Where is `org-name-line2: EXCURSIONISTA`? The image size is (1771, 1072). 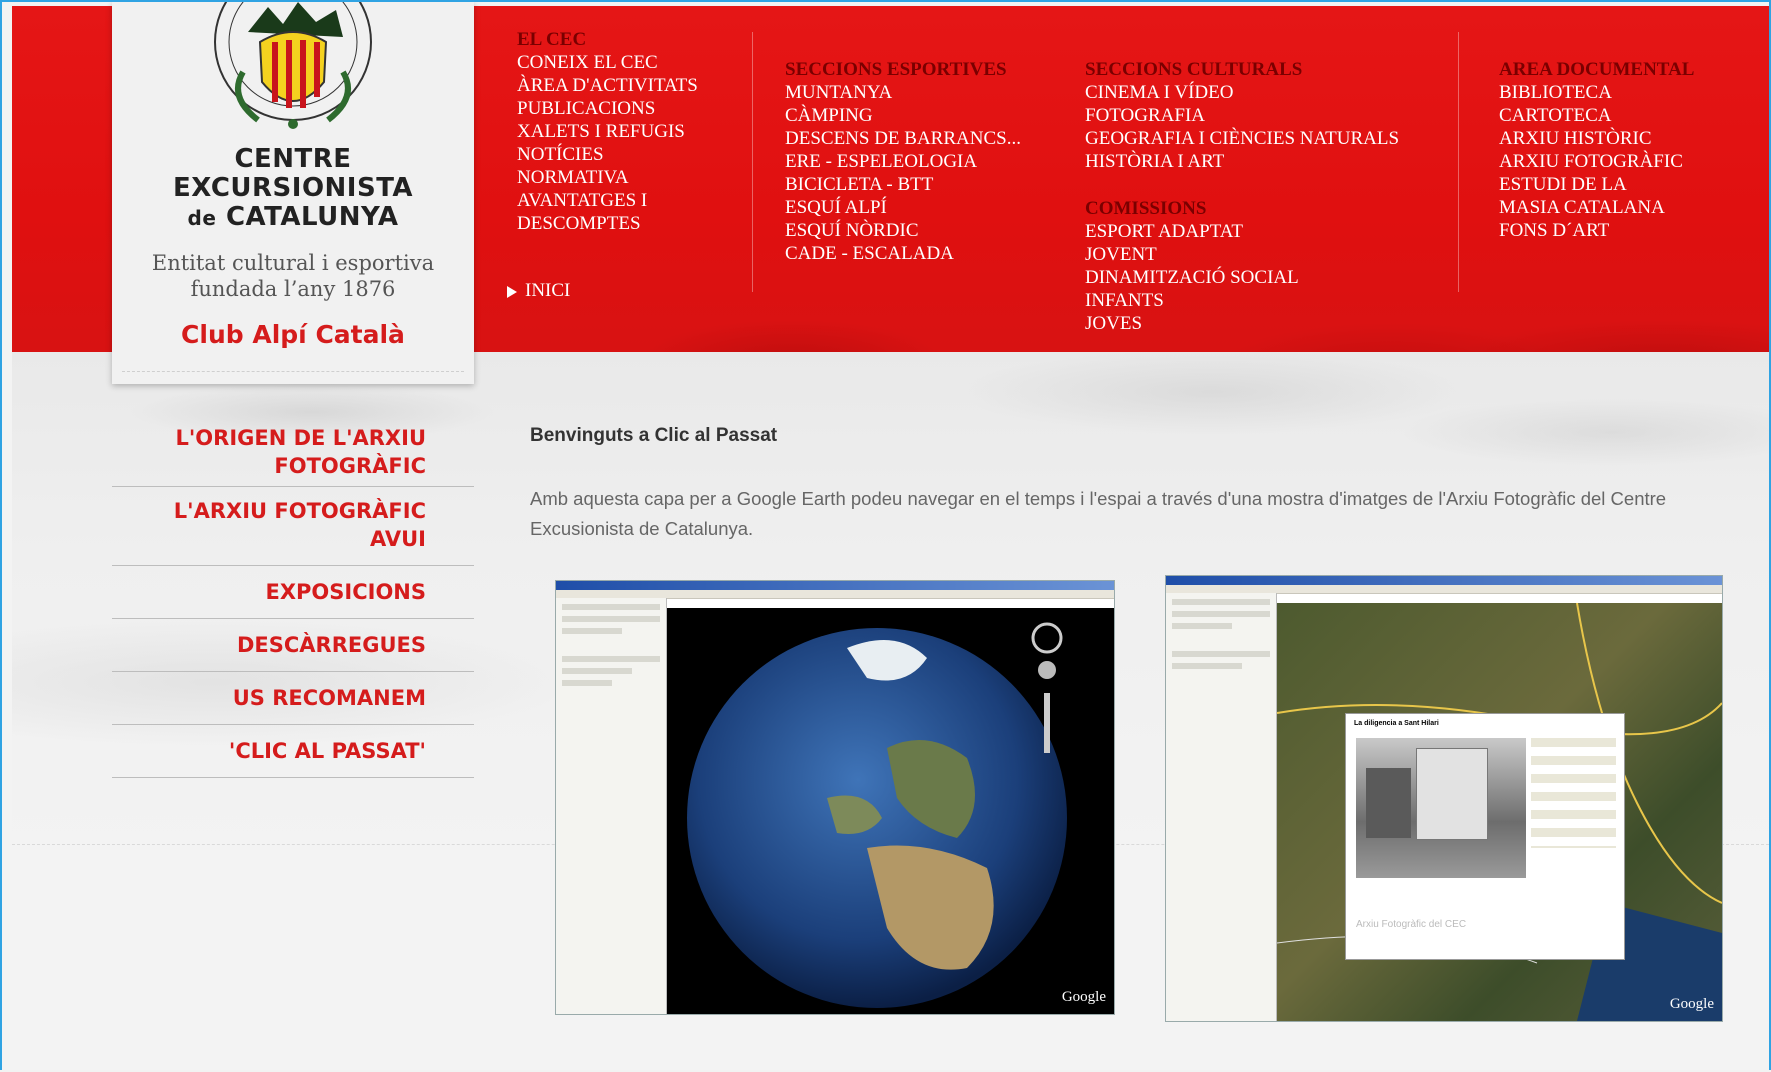
org-name-line2: EXCURSIONISTA is located at coordinates (293, 188).